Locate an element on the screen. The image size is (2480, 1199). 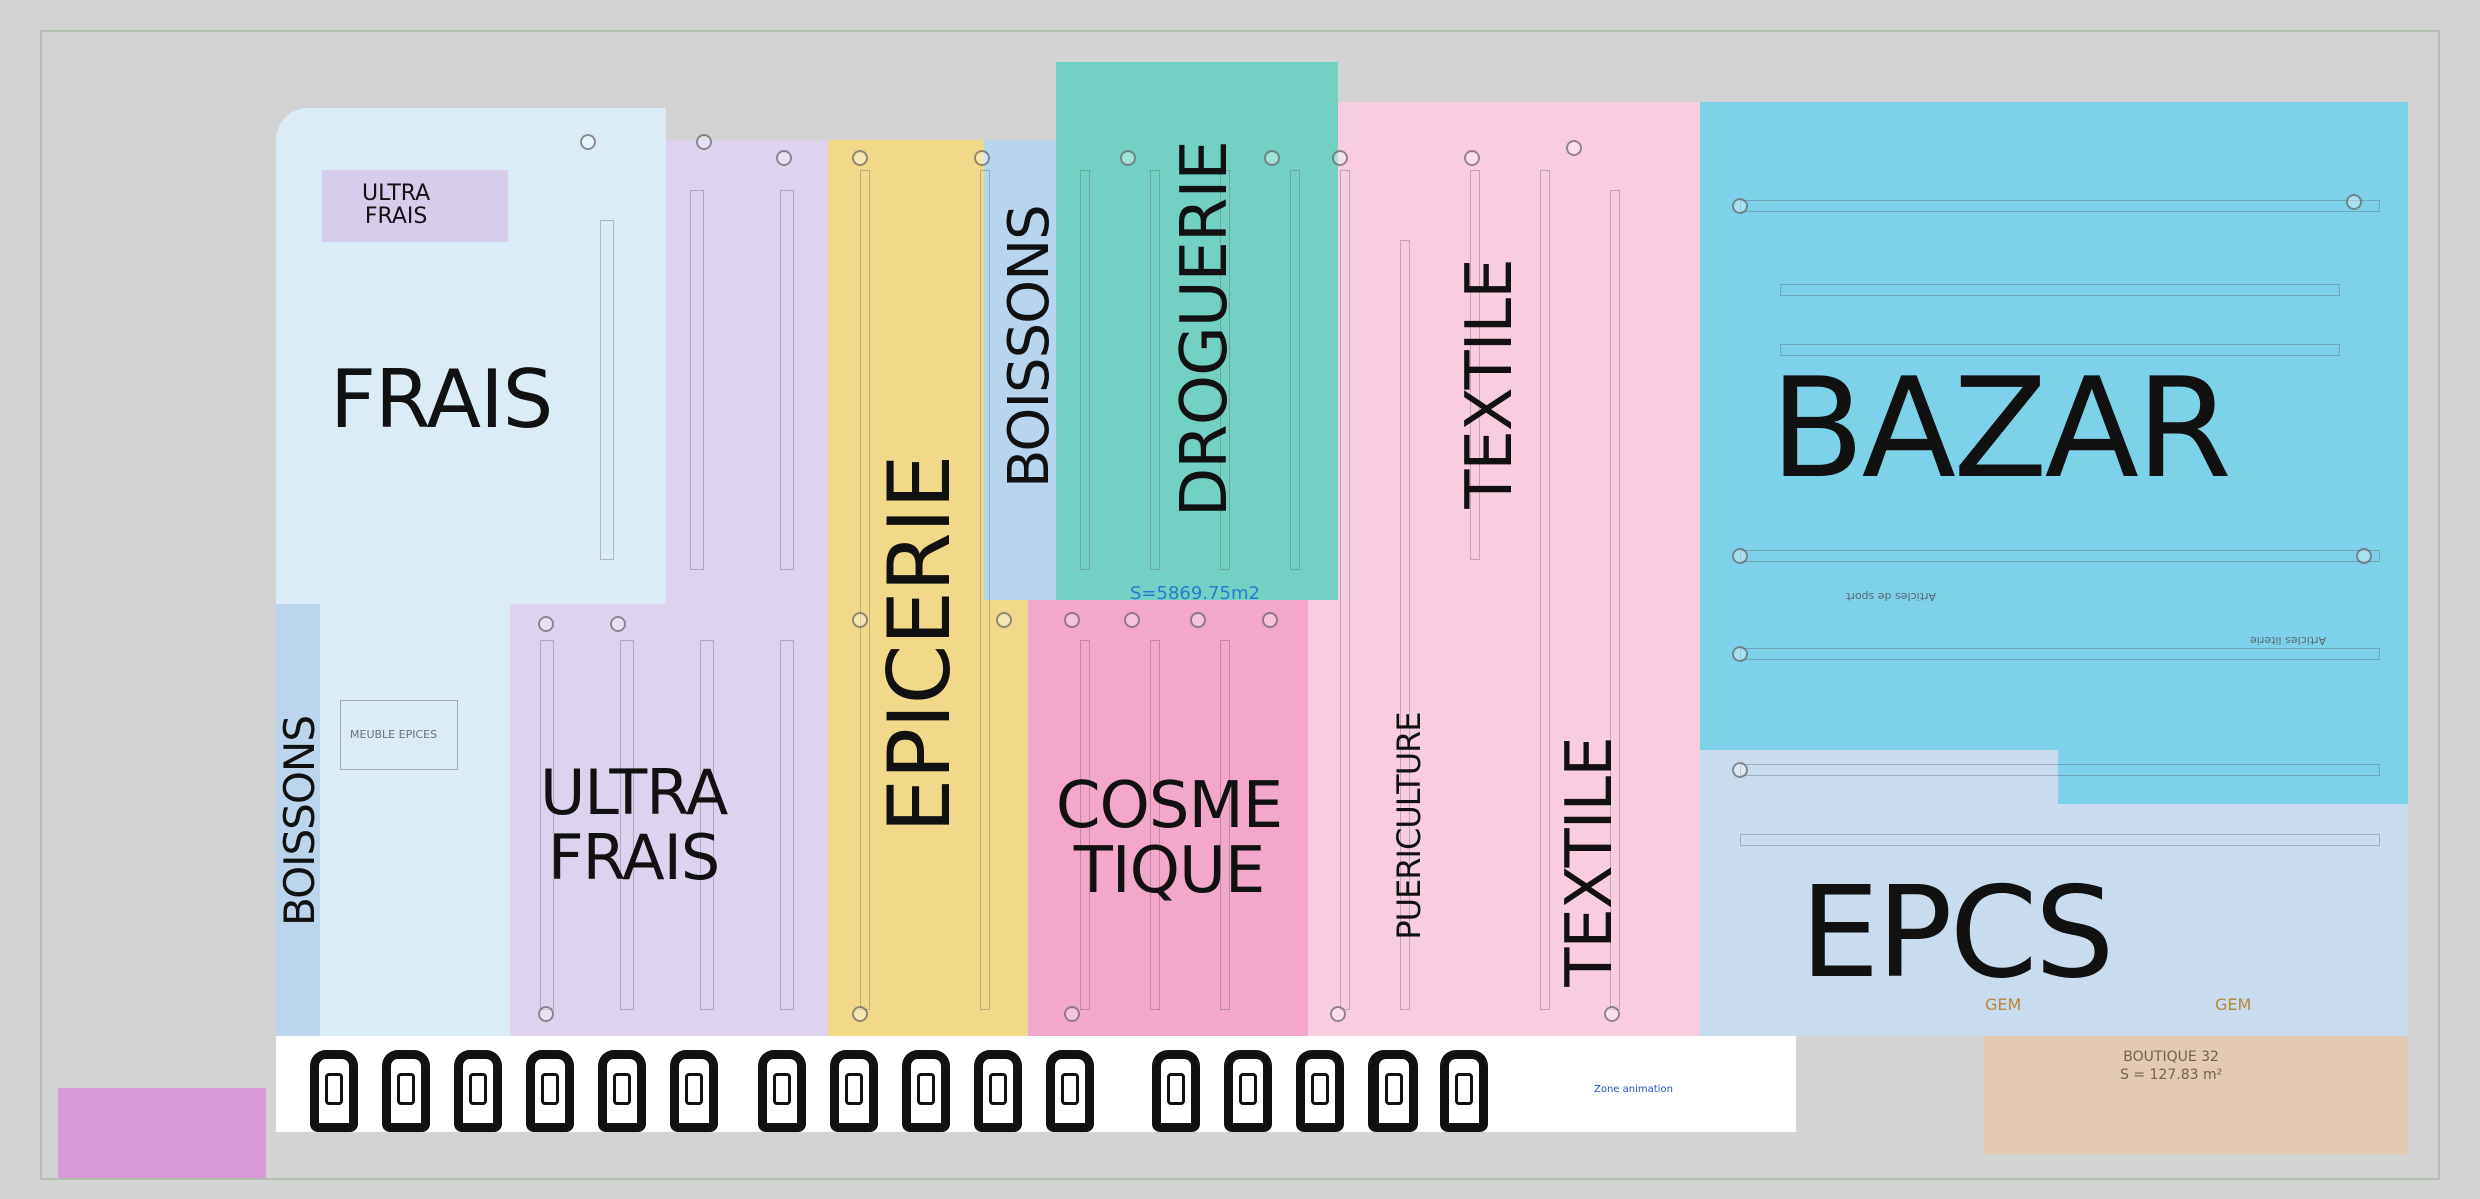
label-cosmetique: COSME TIQUE is located at coordinates (1169, 839).